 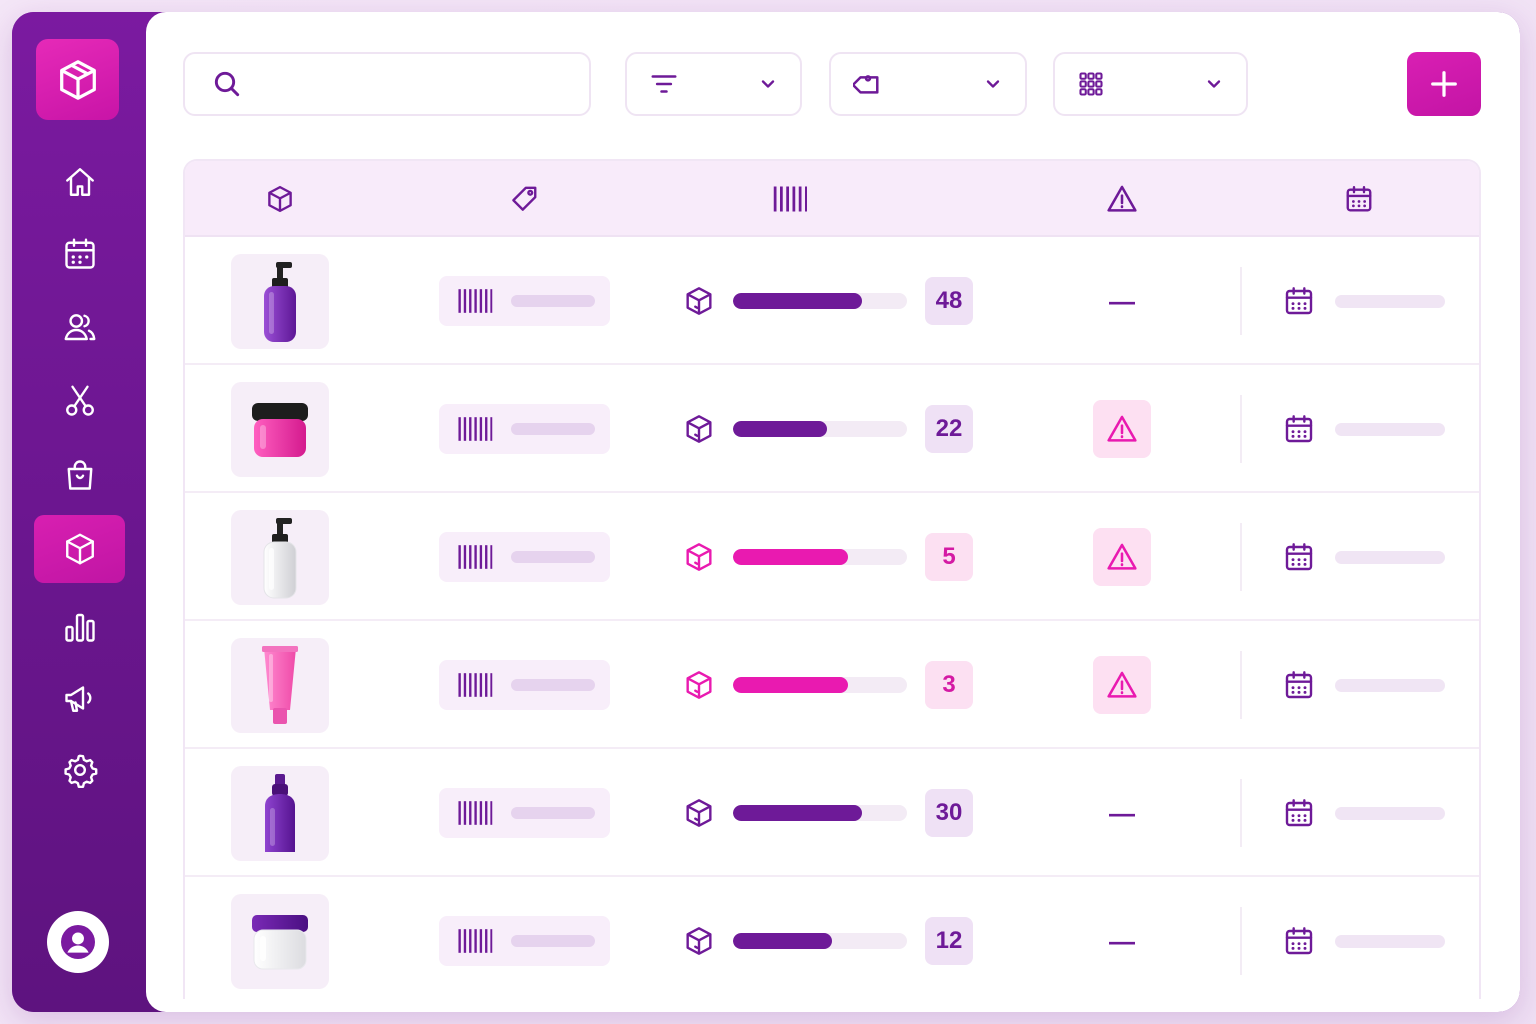 What do you see at coordinates (1214, 84) in the screenshot?
I see `chevron-down-icon` at bounding box center [1214, 84].